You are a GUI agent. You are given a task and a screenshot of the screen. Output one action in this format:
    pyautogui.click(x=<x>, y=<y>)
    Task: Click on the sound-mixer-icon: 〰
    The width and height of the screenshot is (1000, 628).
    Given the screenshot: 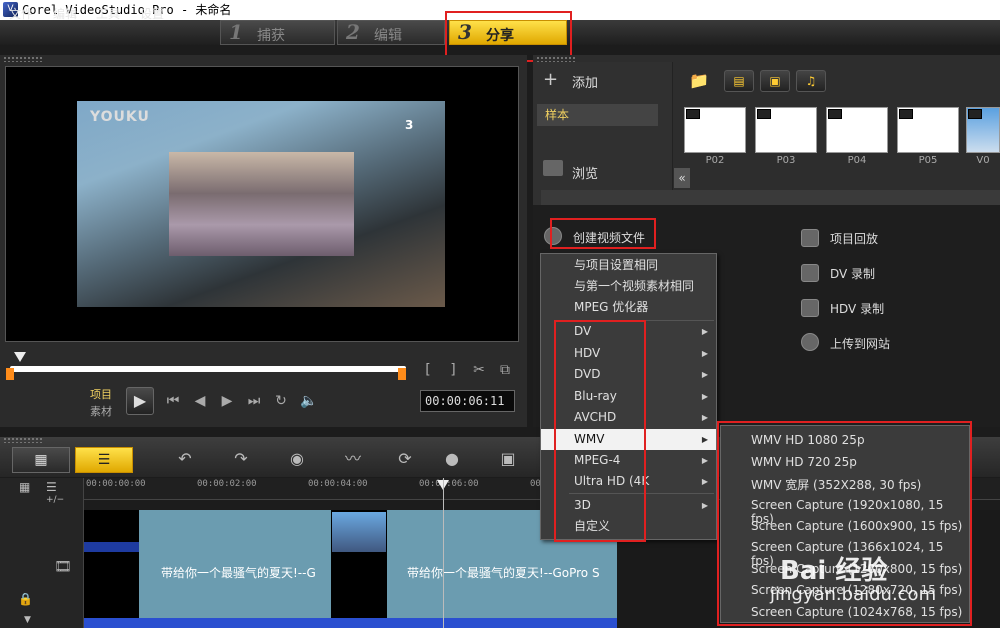 What is the action you would take?
    pyautogui.click(x=353, y=459)
    